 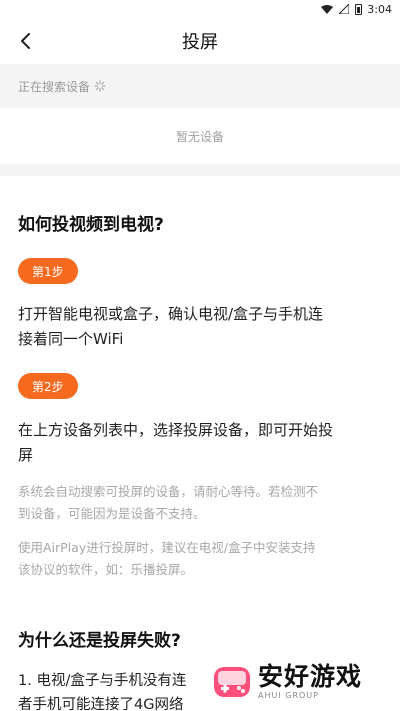 What do you see at coordinates (167, 547) in the screenshot?
I see `note-2-line-1: 使用AirPlay进行投屏时，建议在电视/盒子中安装支持` at bounding box center [167, 547].